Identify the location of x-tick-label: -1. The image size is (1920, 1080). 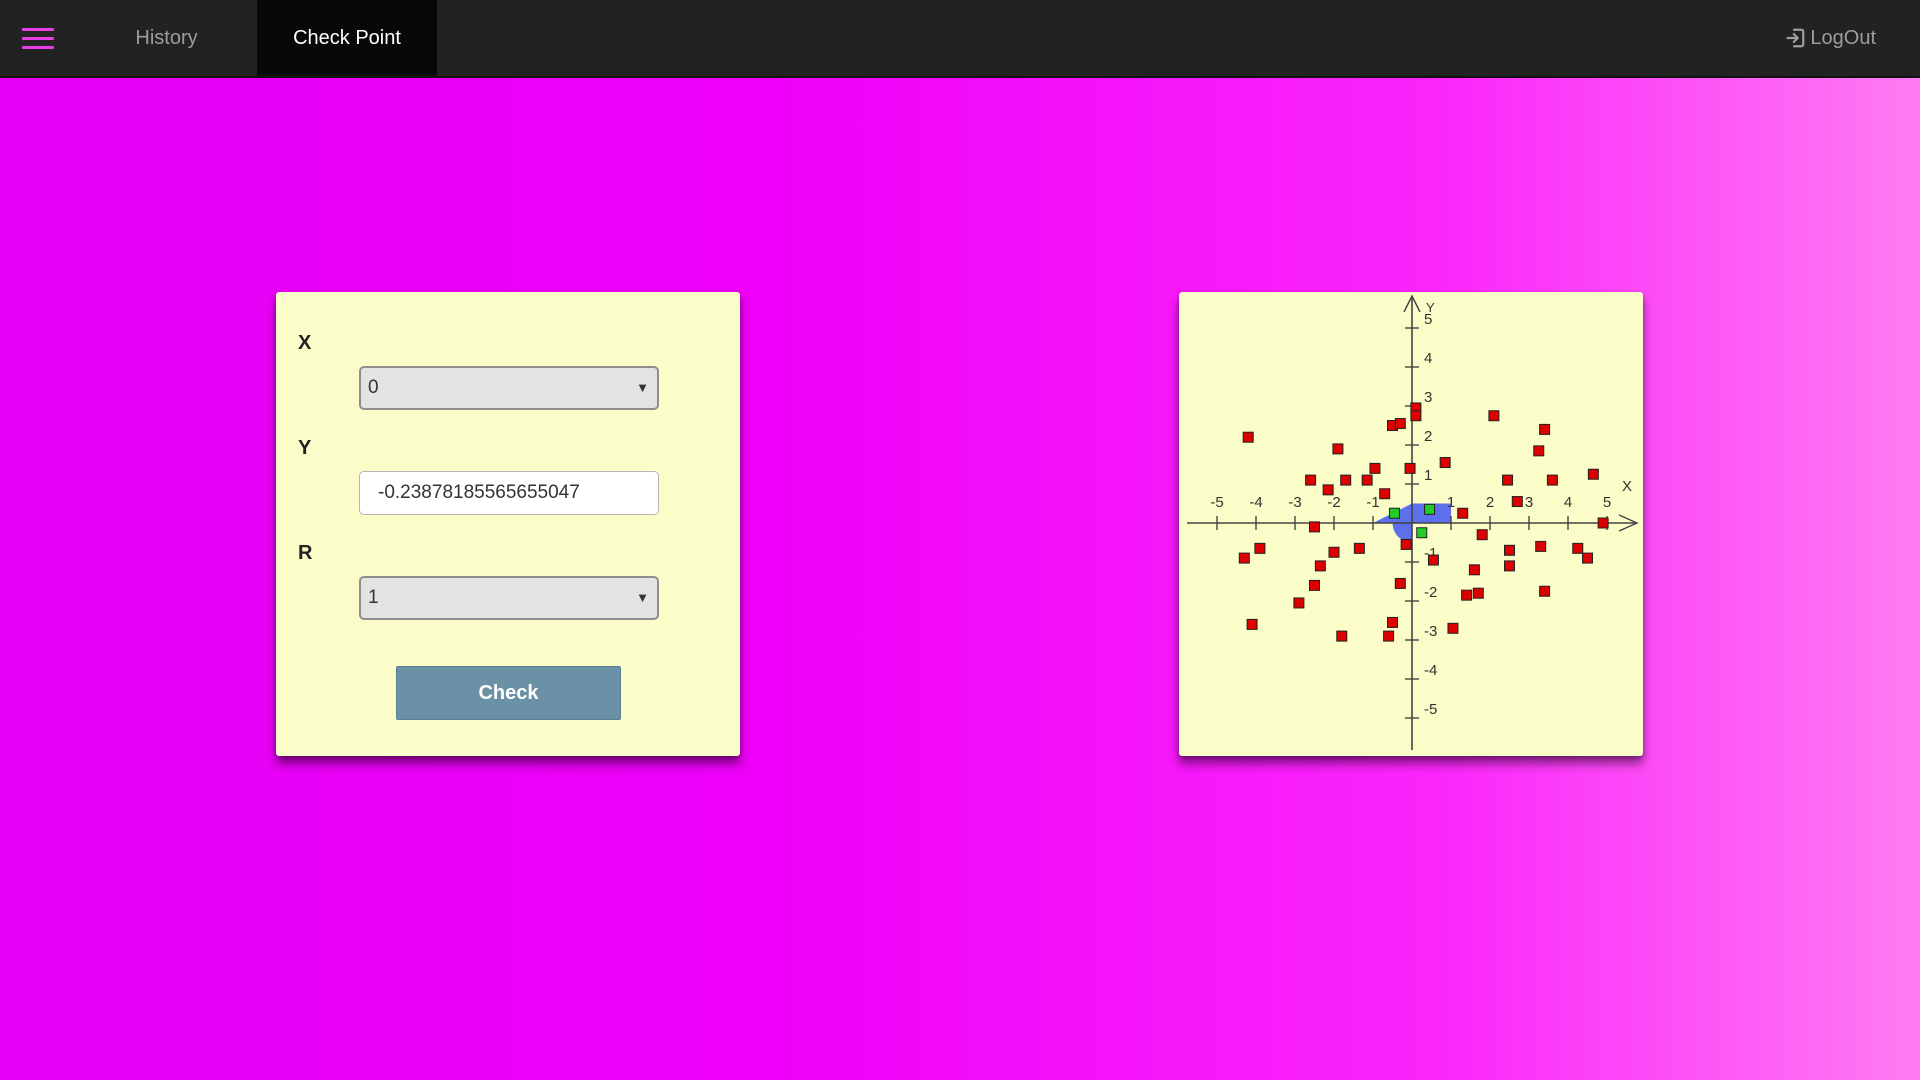
(1372, 502).